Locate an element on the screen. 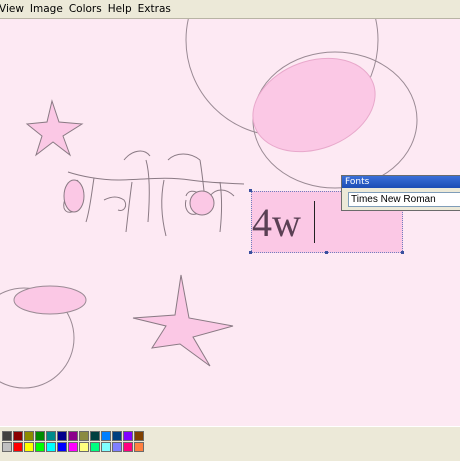 This screenshot has height=461, width=460. resize-handle-br is located at coordinates (402, 252).